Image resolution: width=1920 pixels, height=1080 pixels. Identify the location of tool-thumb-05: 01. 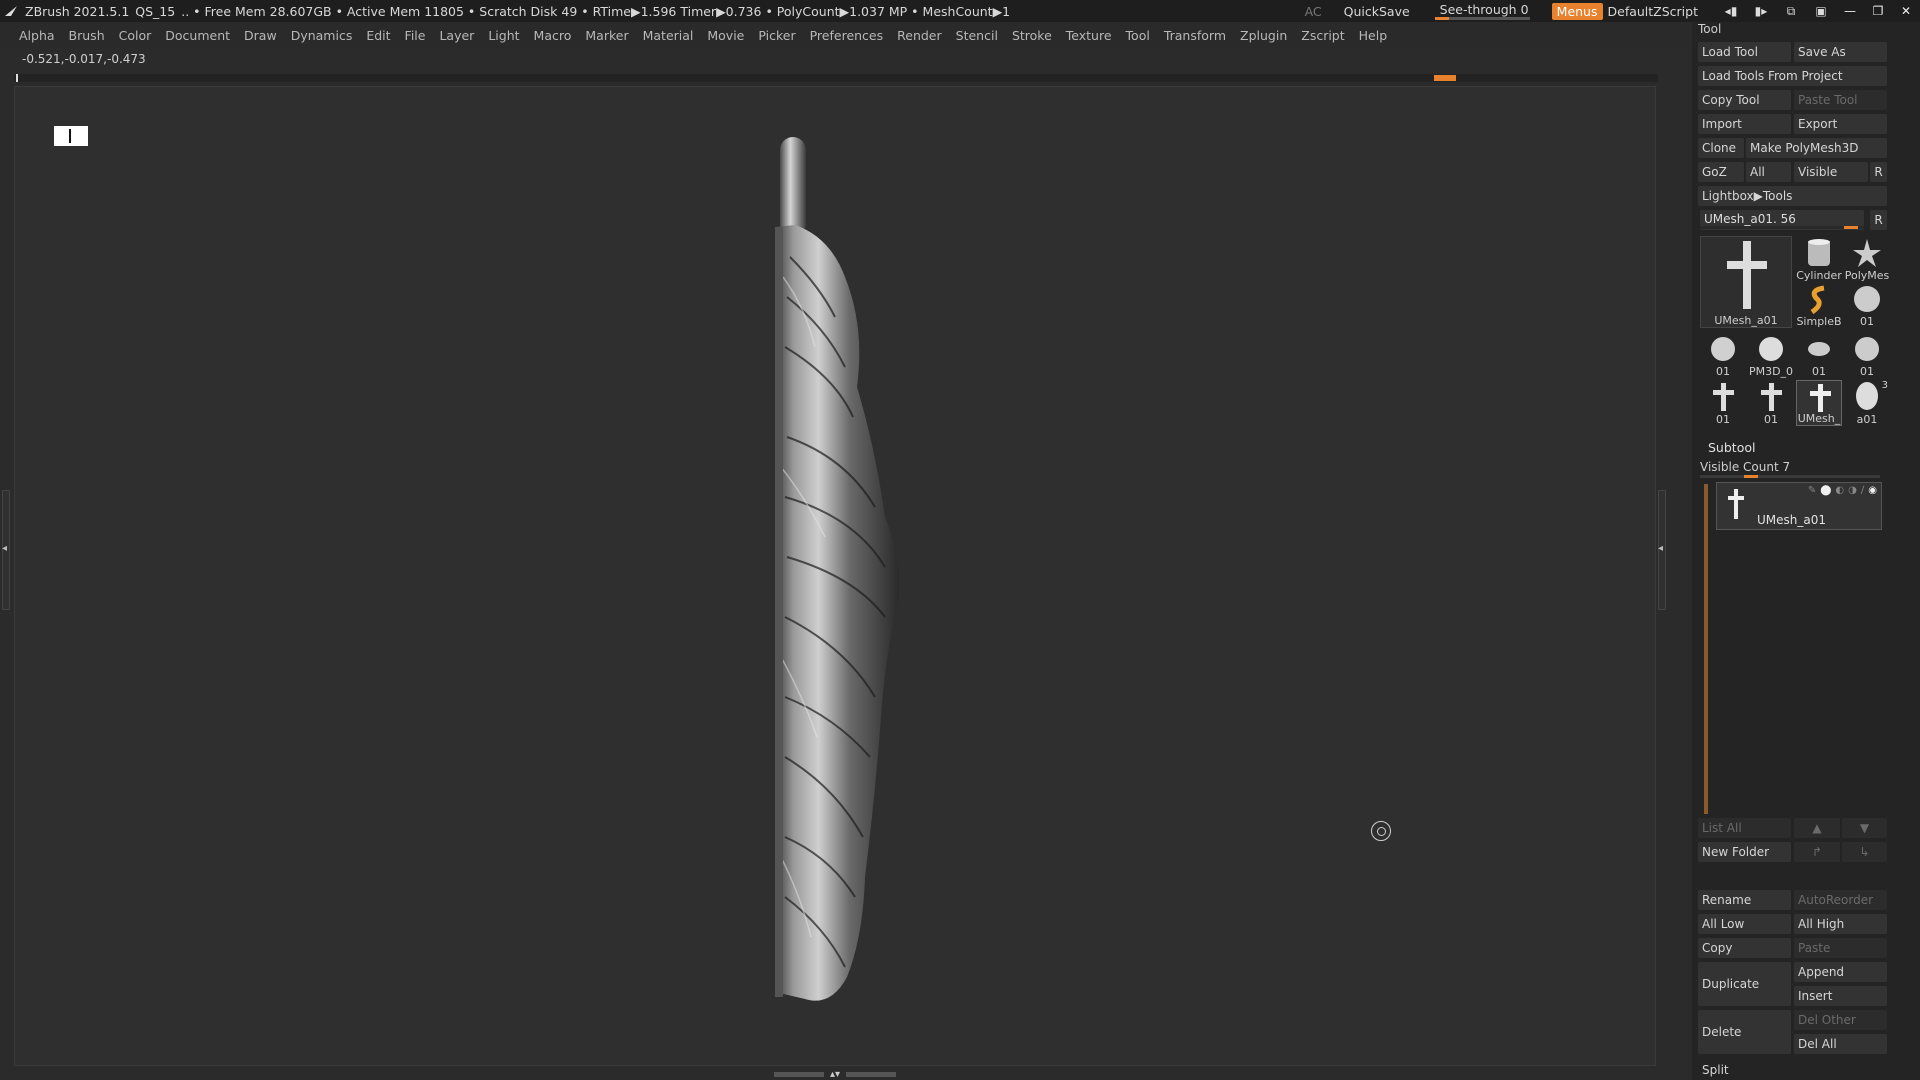
(1723, 355).